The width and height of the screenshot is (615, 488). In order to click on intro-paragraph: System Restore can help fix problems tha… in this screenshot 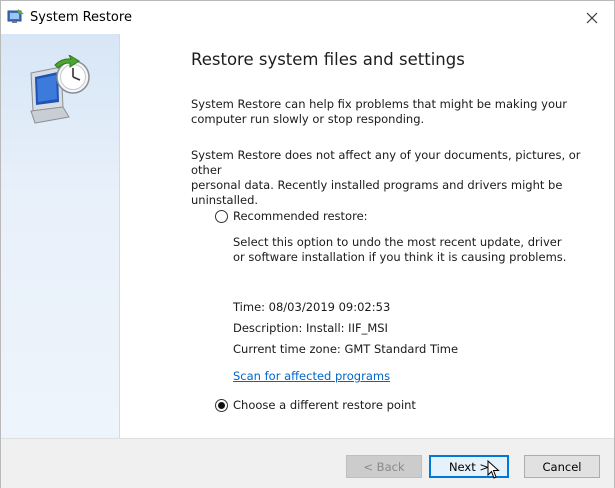, I will do `click(379, 111)`.